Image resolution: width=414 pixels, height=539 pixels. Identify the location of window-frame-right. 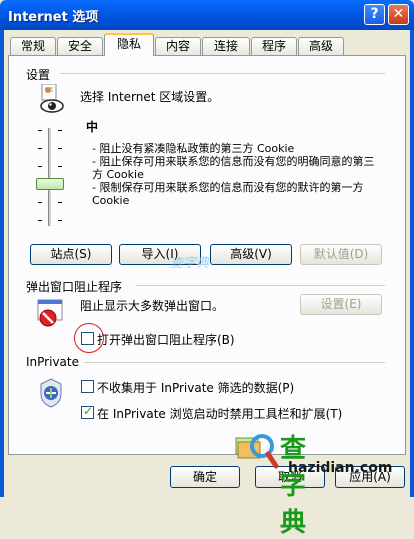
(412, 263).